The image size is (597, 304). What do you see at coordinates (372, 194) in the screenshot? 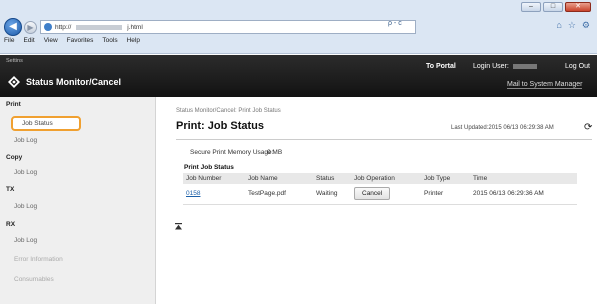
I see `cancel-button: Cancel` at bounding box center [372, 194].